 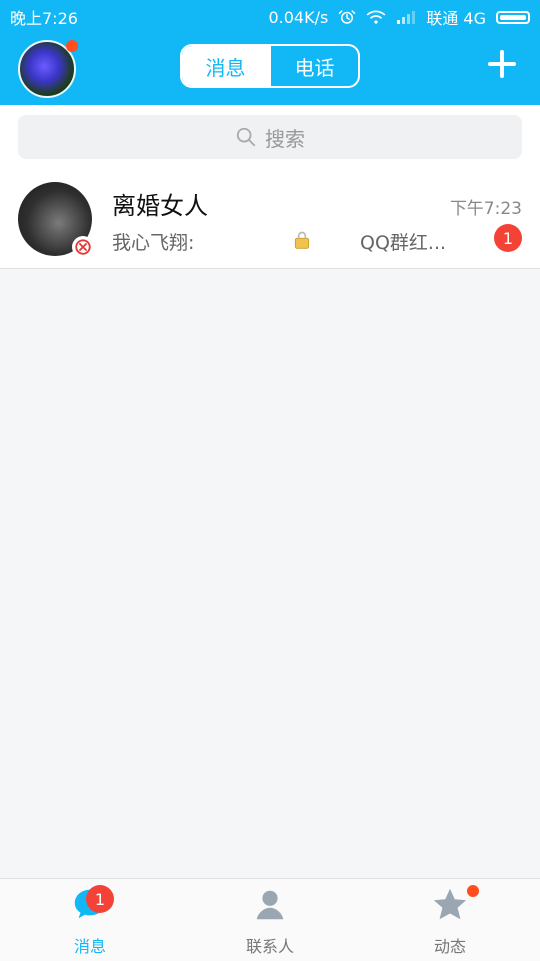 I want to click on tab-label: 联系人, so click(x=269, y=946).